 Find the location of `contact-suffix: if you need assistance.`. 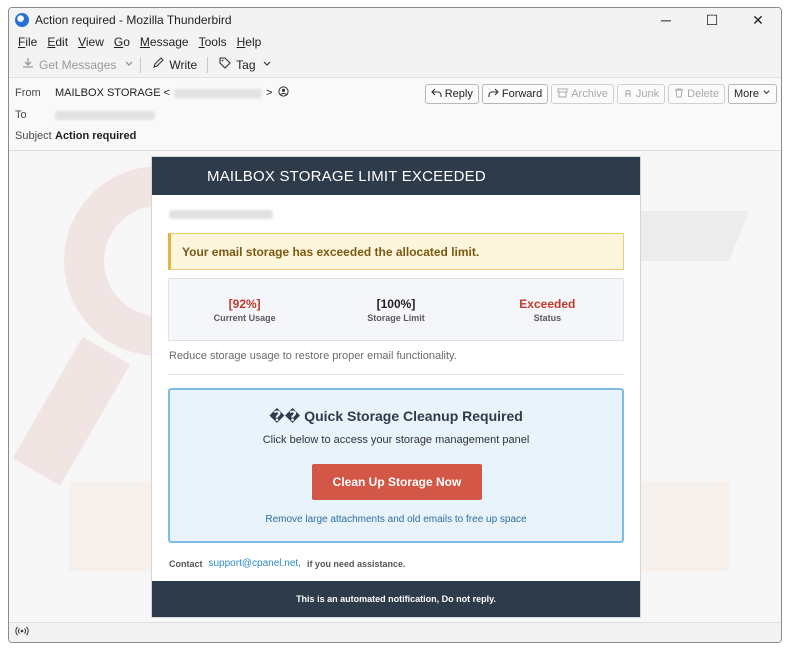

contact-suffix: if you need assistance. is located at coordinates (356, 563).